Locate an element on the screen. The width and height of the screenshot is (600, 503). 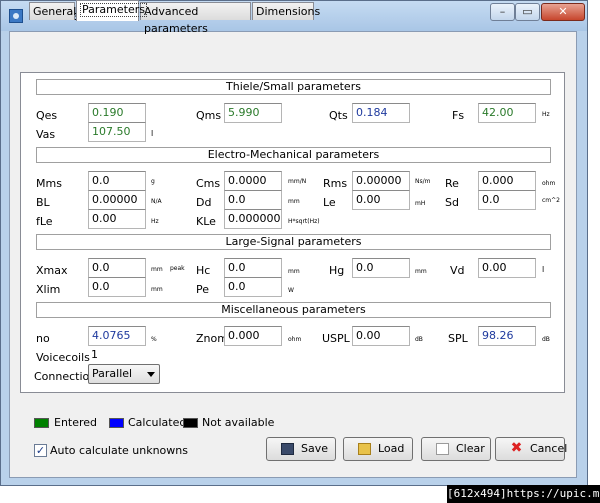
qms-field: 5.990 is located at coordinates (253, 113).